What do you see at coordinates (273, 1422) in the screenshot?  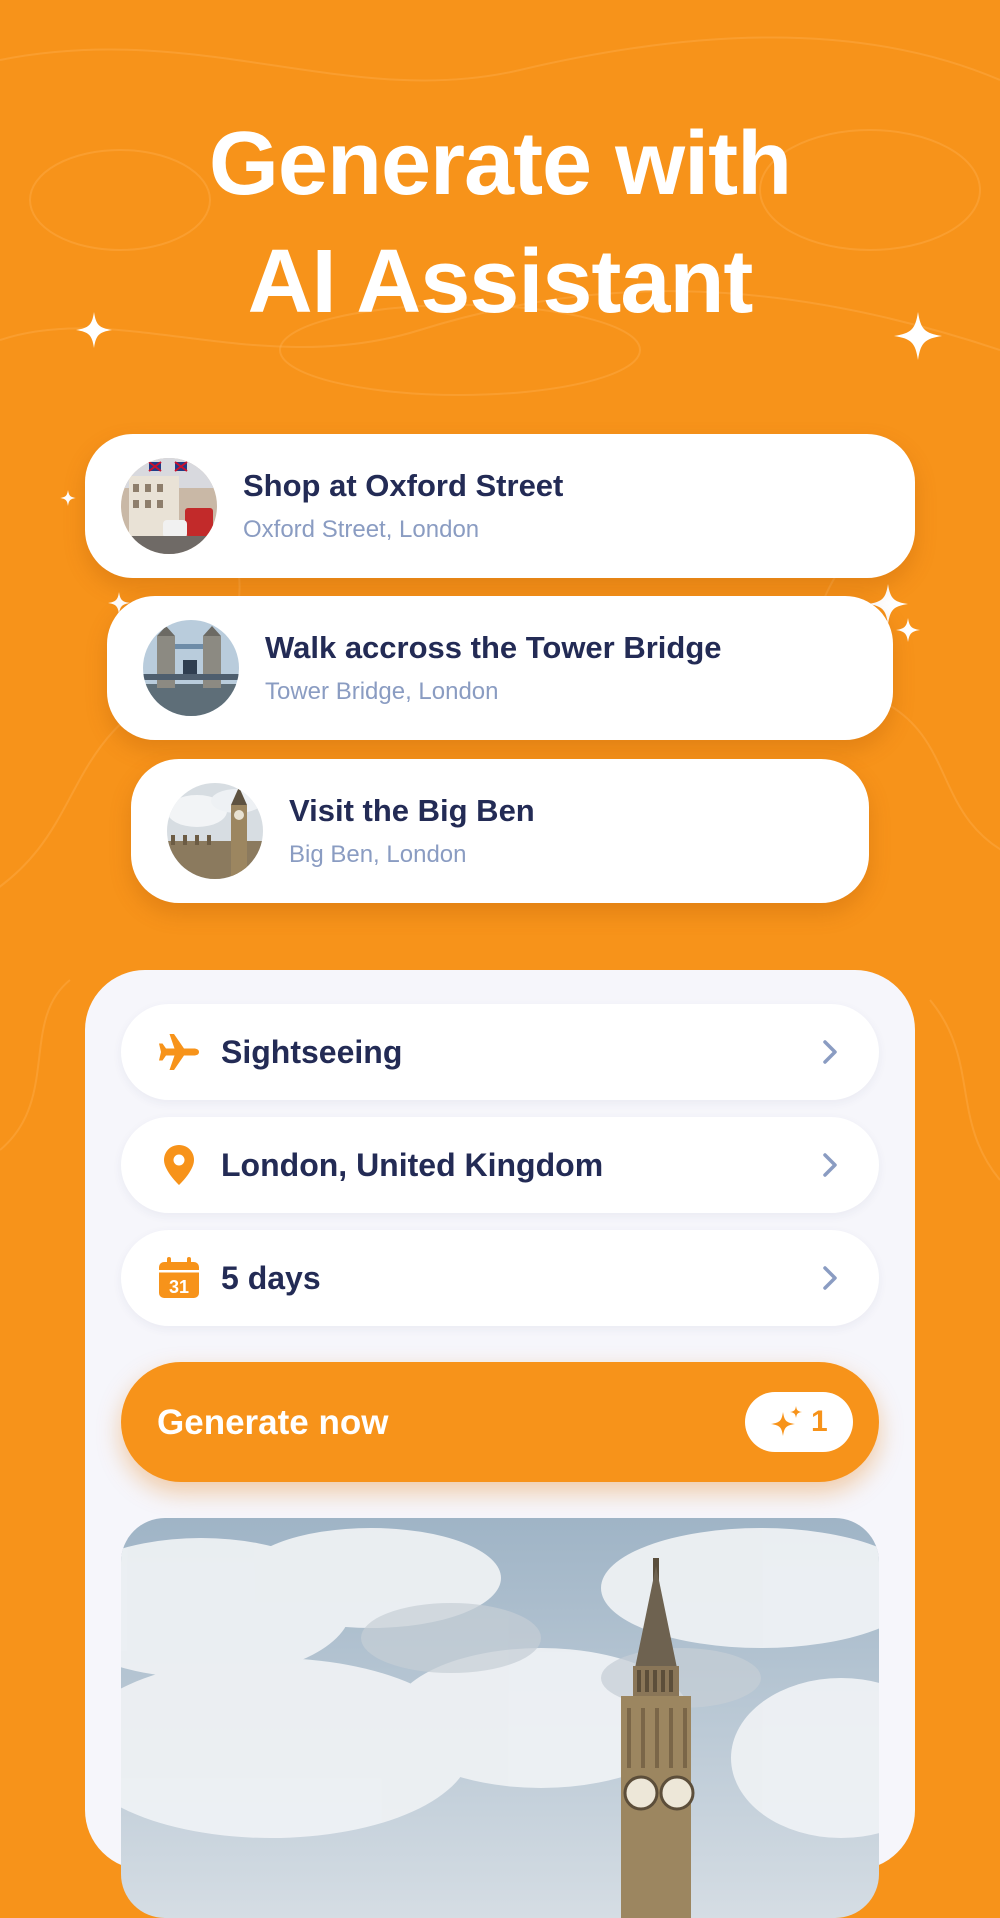 I see `generate-now-label: Generate now` at bounding box center [273, 1422].